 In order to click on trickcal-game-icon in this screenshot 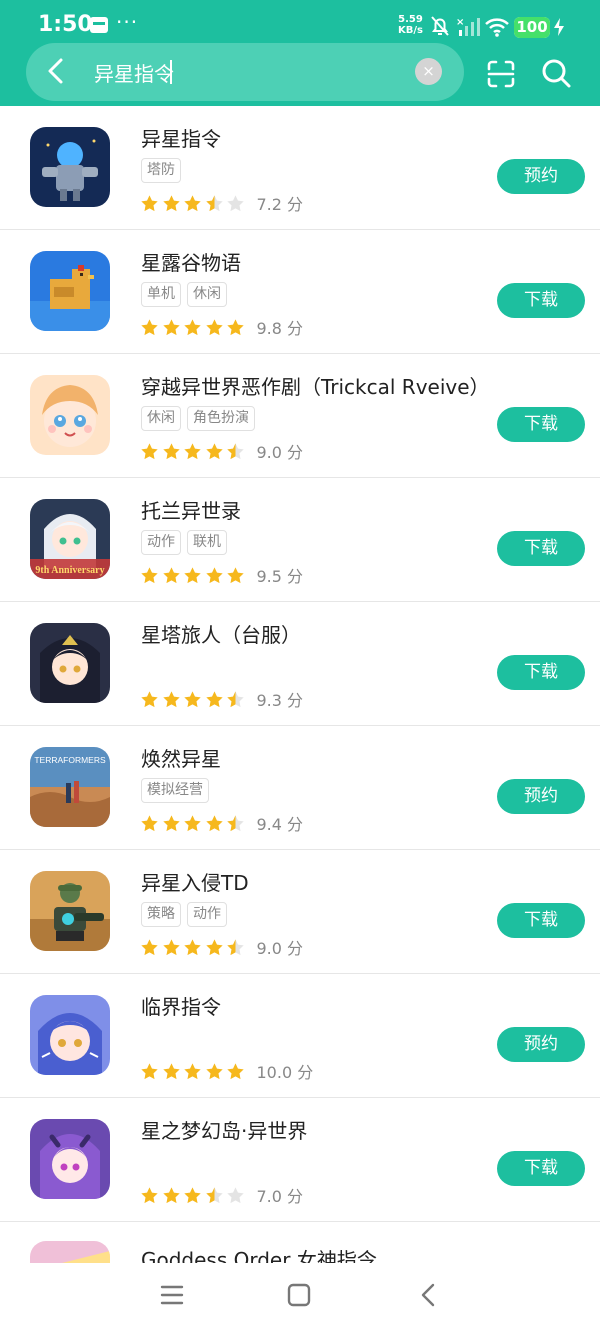, I will do `click(70, 415)`.